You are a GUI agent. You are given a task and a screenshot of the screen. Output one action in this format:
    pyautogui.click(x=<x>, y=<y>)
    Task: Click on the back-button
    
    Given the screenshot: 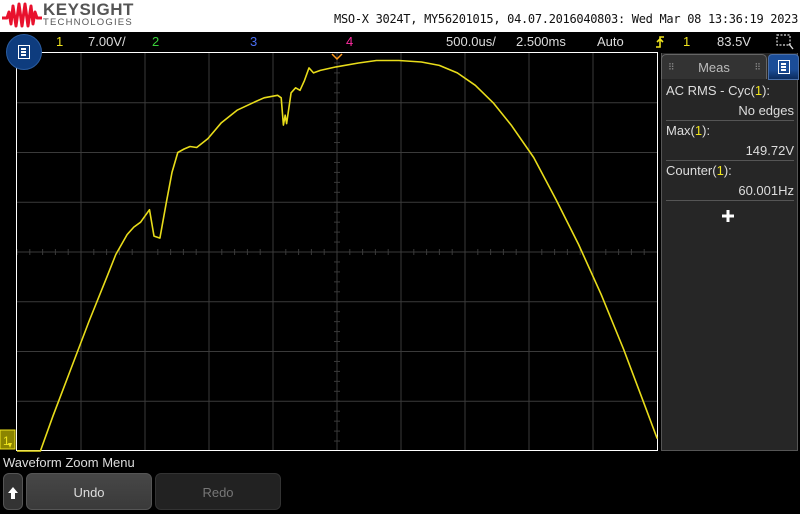 What is the action you would take?
    pyautogui.click(x=13, y=491)
    